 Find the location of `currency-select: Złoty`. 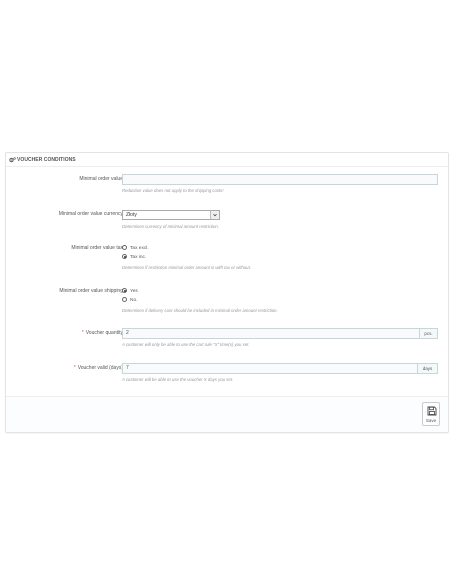

currency-select: Złoty is located at coordinates (171, 215).